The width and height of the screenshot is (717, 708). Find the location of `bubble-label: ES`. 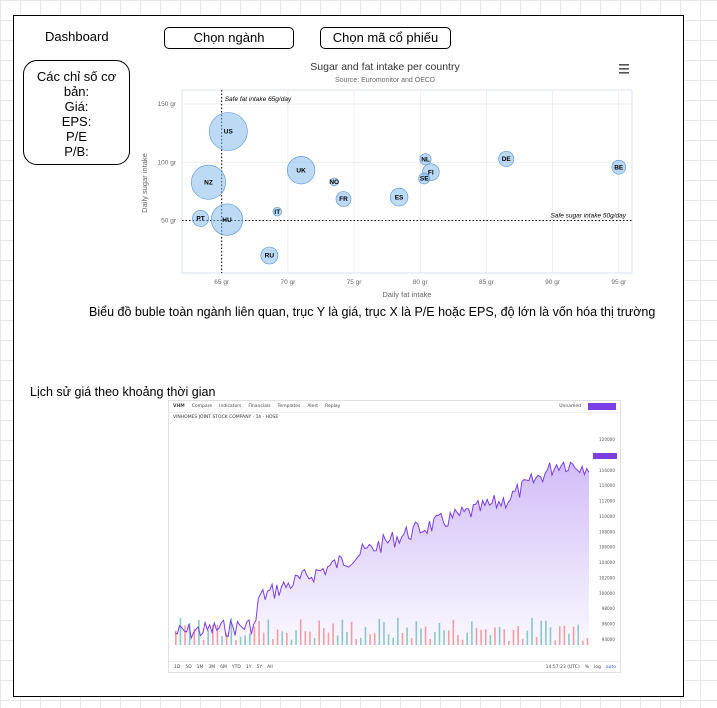

bubble-label: ES is located at coordinates (399, 197).